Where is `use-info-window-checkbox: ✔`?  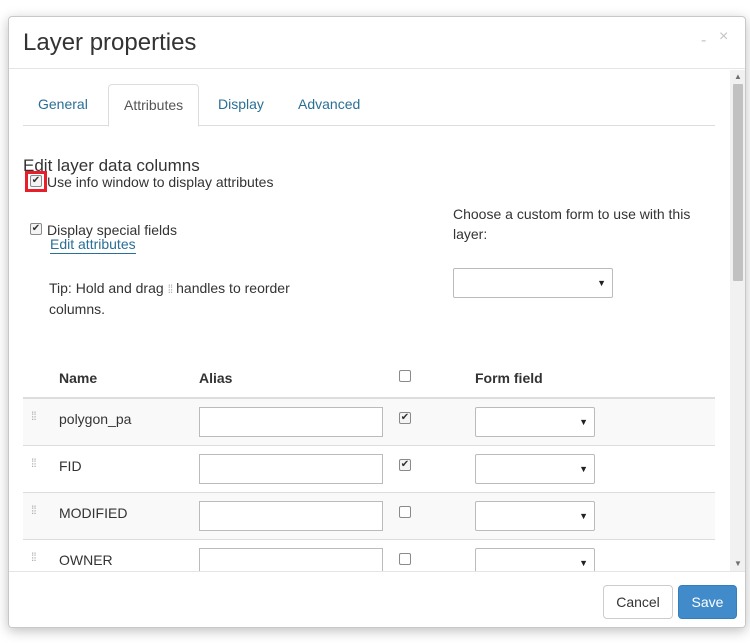 use-info-window-checkbox: ✔ is located at coordinates (36, 181).